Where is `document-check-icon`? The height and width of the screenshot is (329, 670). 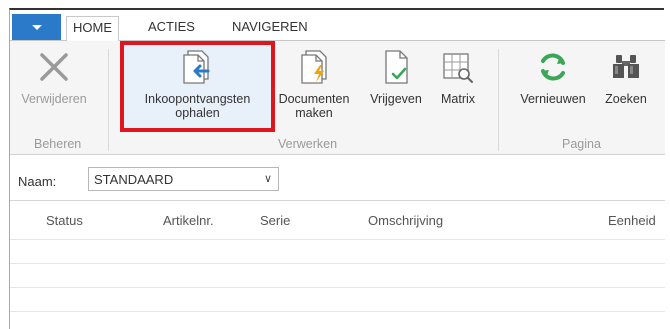 document-check-icon is located at coordinates (396, 67).